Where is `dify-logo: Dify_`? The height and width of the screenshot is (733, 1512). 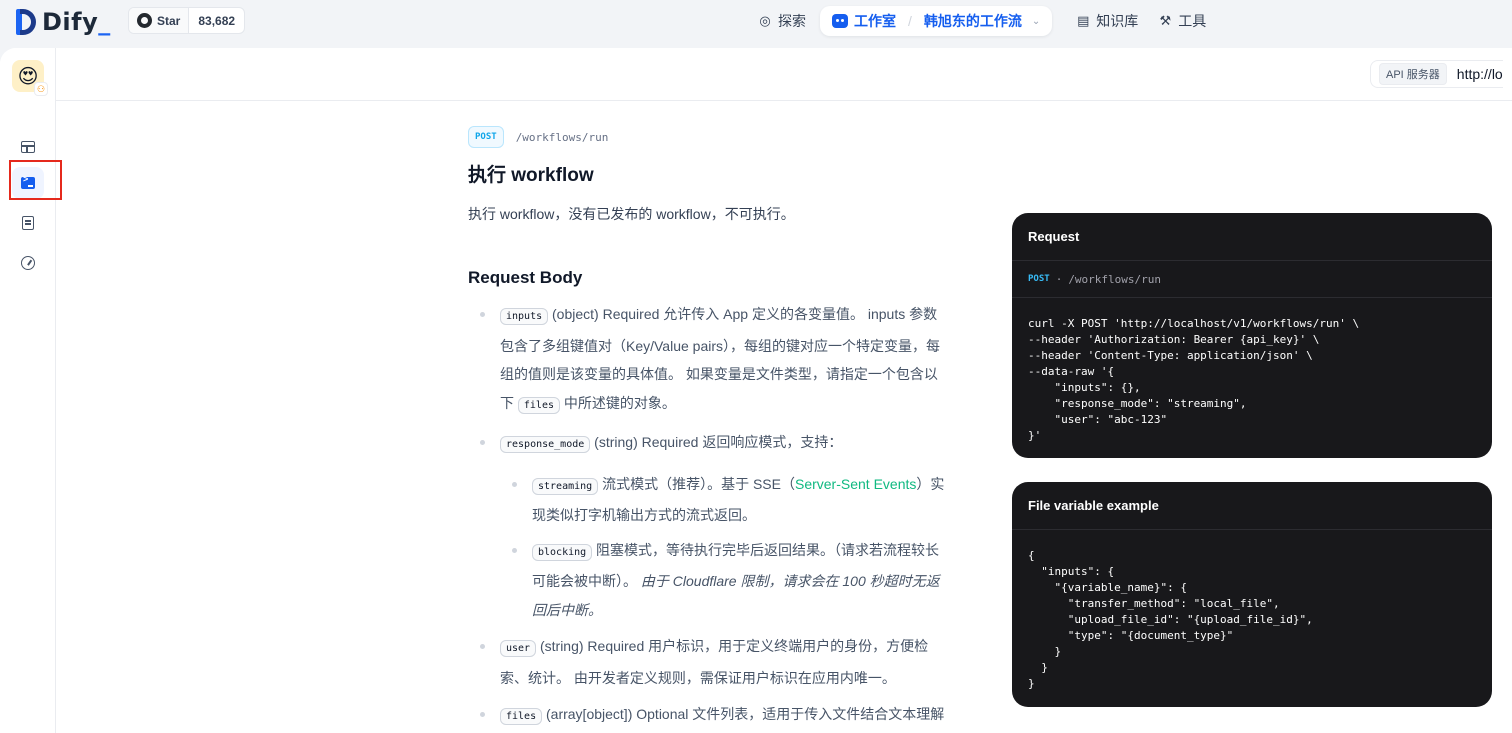 dify-logo: Dify_ is located at coordinates (63, 22).